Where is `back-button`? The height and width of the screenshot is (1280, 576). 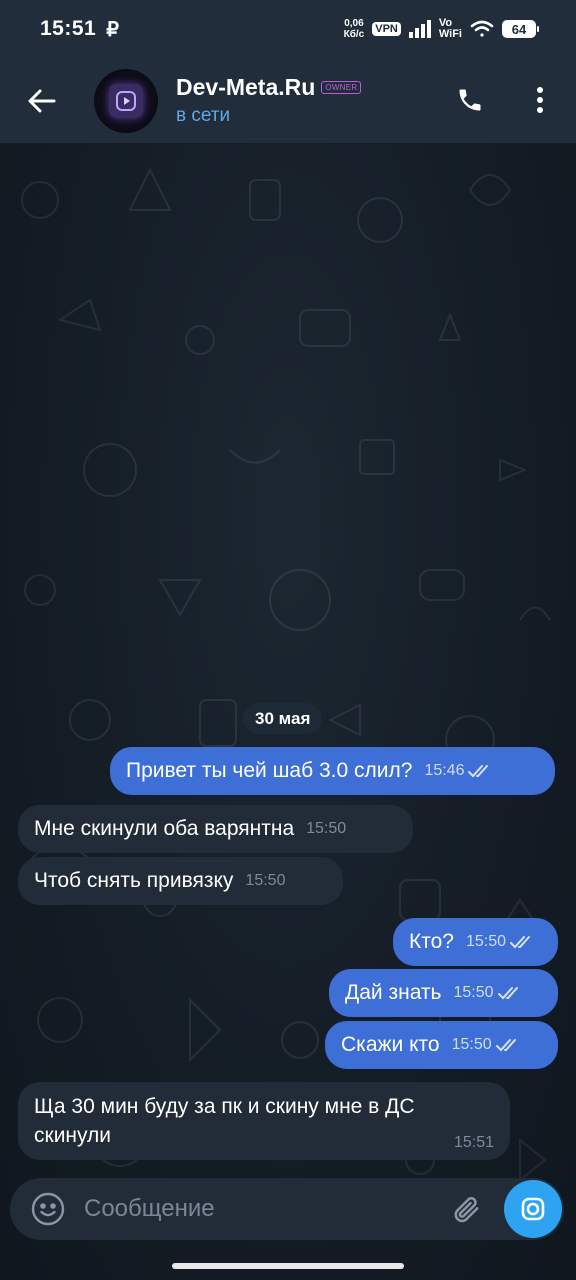
back-button is located at coordinates (42, 101).